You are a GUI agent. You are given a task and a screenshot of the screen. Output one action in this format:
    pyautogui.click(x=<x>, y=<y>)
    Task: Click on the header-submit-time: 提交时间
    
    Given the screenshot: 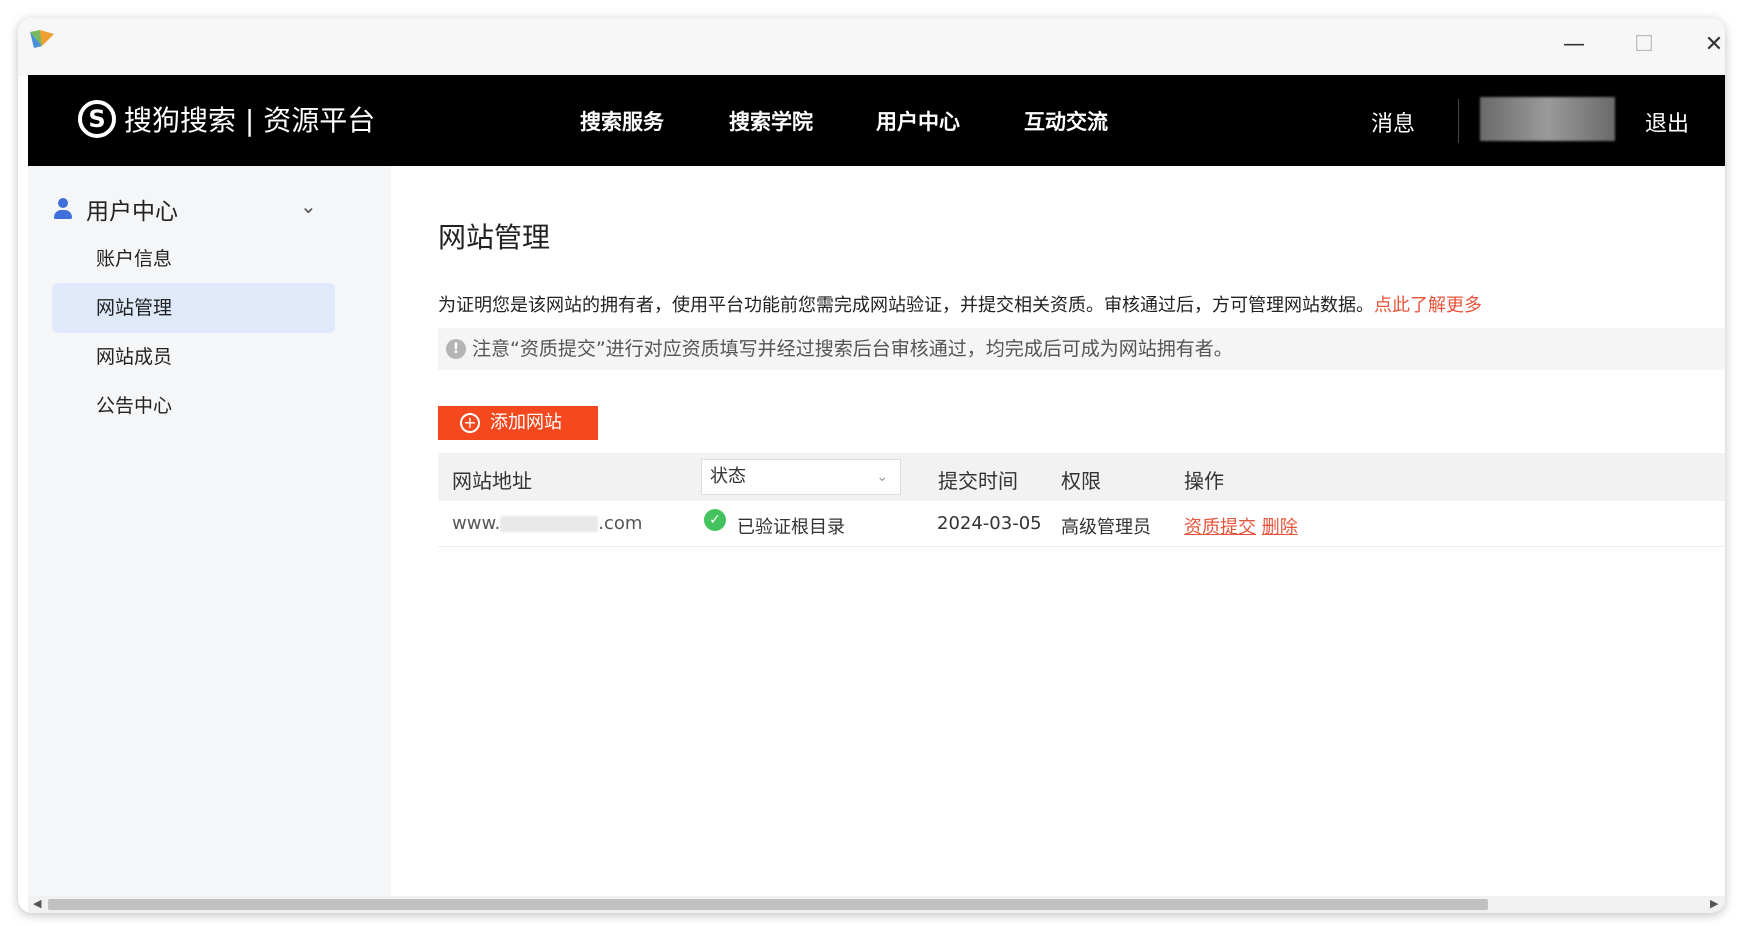 What is the action you would take?
    pyautogui.click(x=978, y=481)
    